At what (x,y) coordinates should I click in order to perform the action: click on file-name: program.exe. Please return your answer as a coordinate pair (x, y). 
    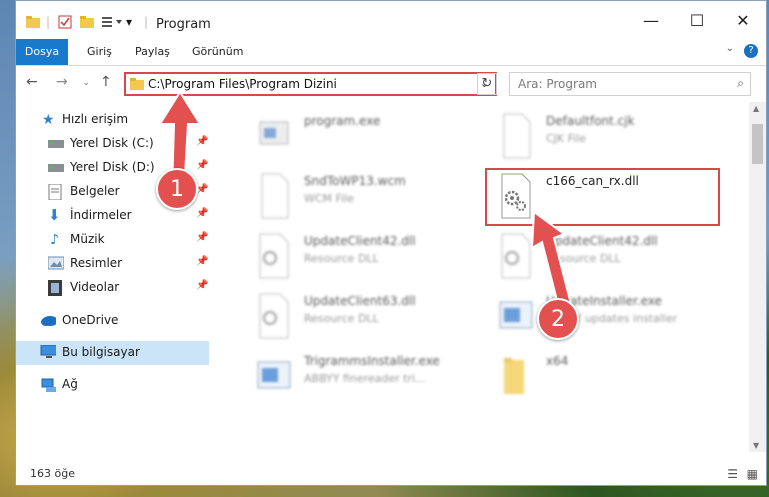
    Looking at the image, I should click on (342, 121).